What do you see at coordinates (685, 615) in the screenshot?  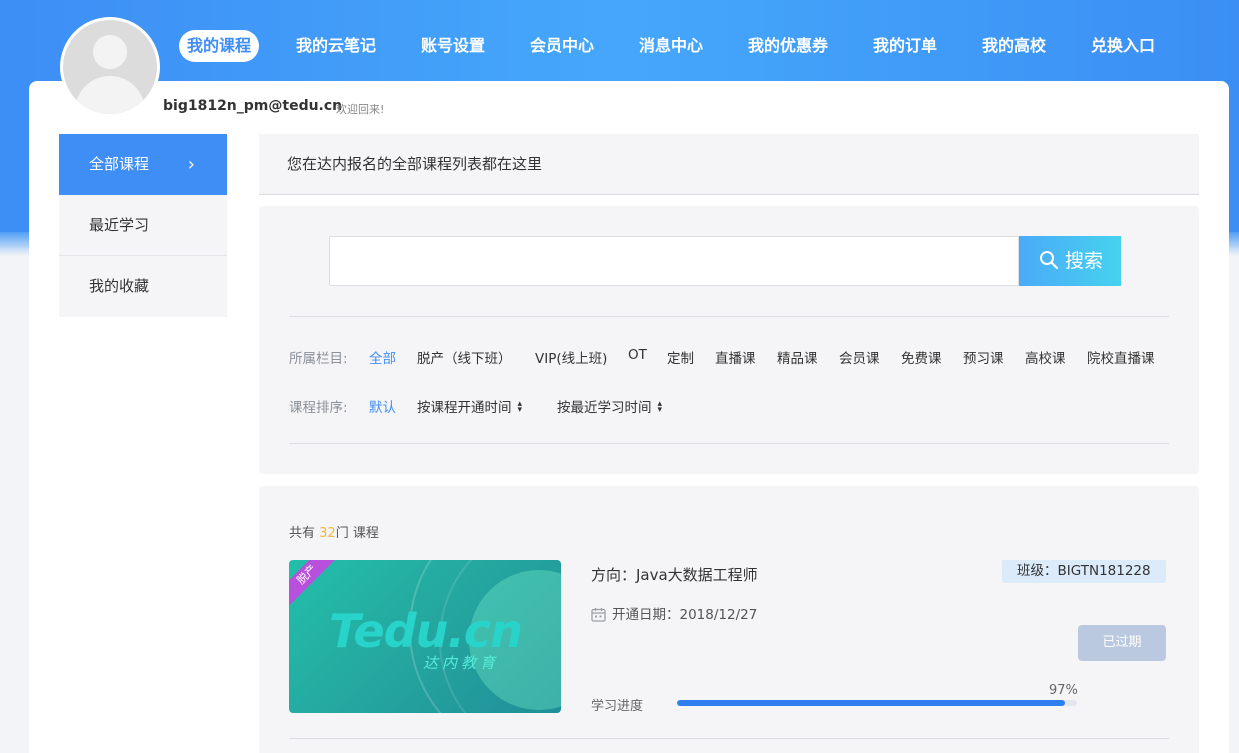 I see `open-date-text: 开通日期：2018/12/27` at bounding box center [685, 615].